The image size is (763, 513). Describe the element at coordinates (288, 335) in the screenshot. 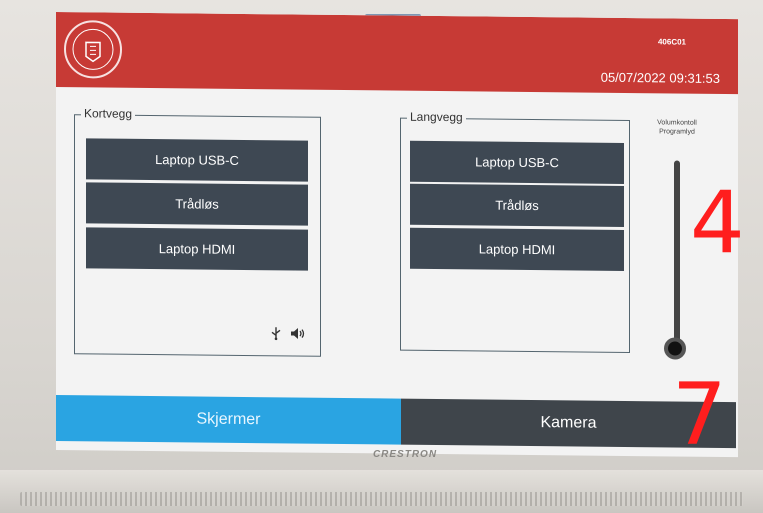

I see `status-icons` at that location.